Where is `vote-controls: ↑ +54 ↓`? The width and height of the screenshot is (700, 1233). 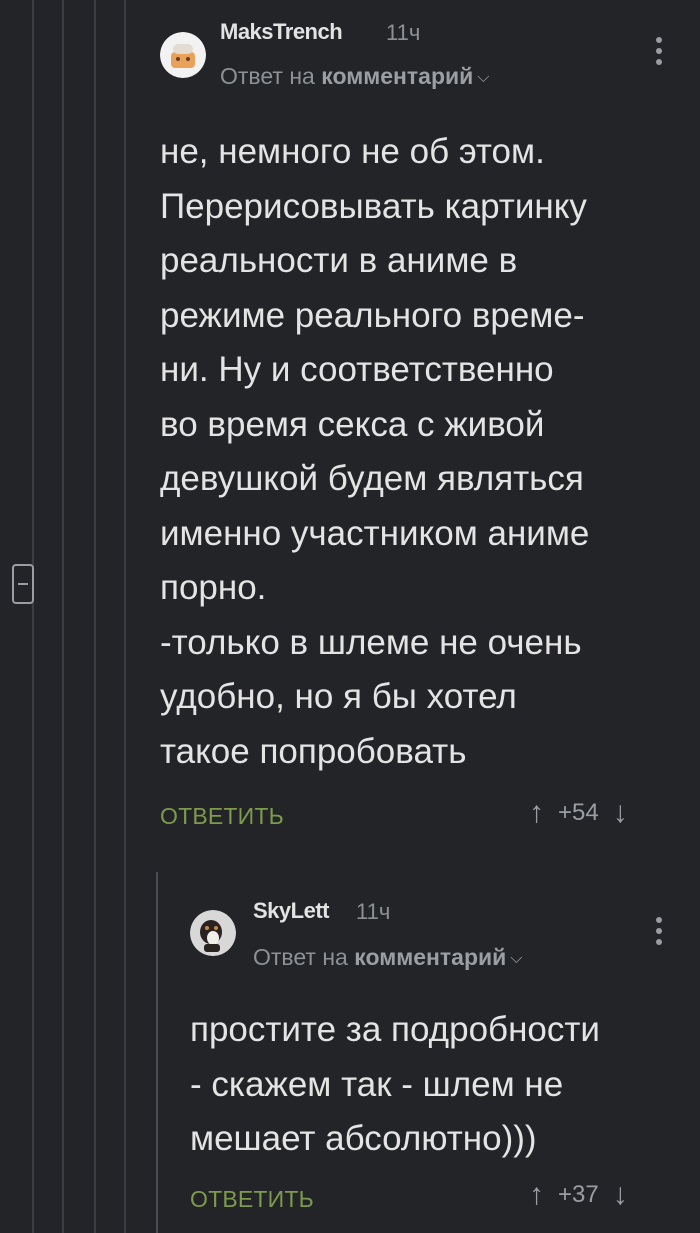
vote-controls: ↑ +54 ↓ is located at coordinates (578, 813).